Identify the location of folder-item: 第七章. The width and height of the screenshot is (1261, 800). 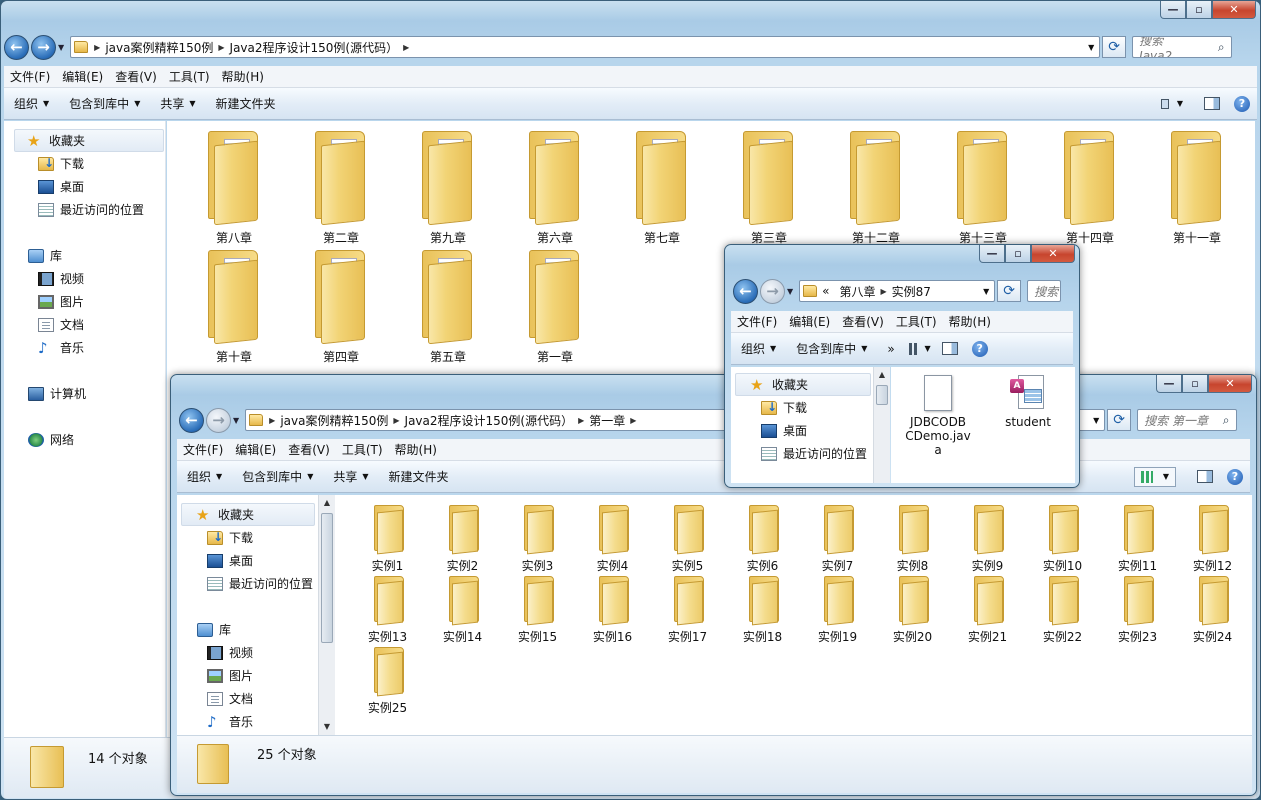
(662, 187).